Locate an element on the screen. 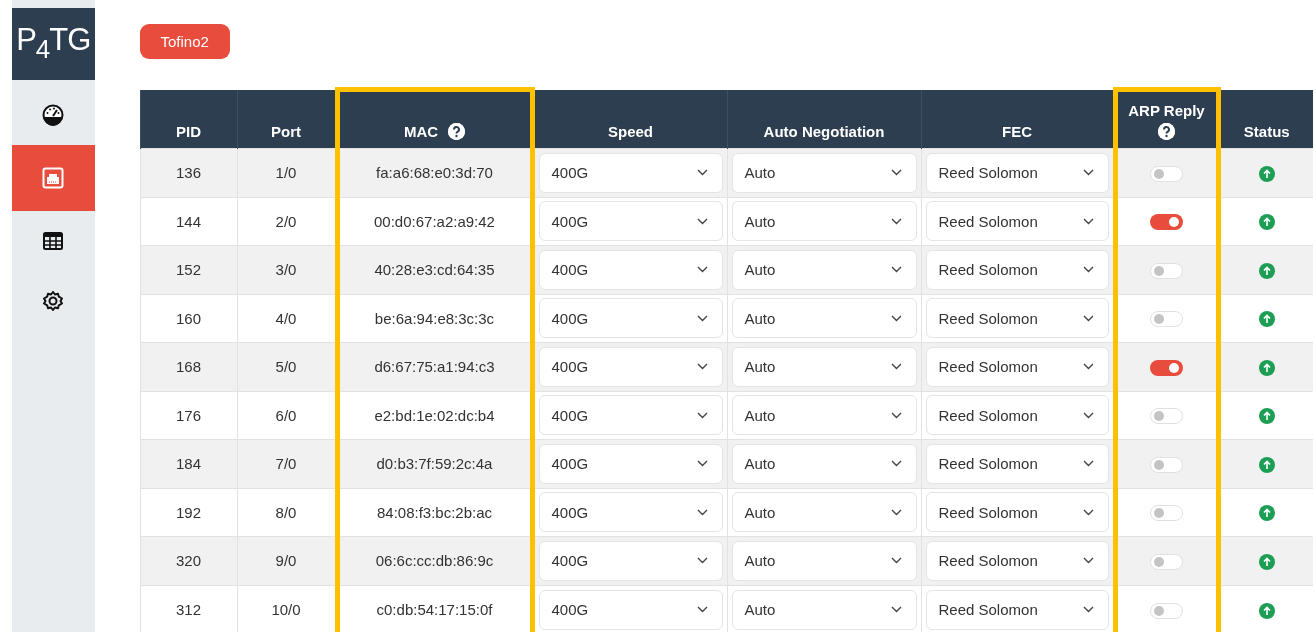 This screenshot has height=632, width=1316. table-cell: 312 is located at coordinates (188, 609).